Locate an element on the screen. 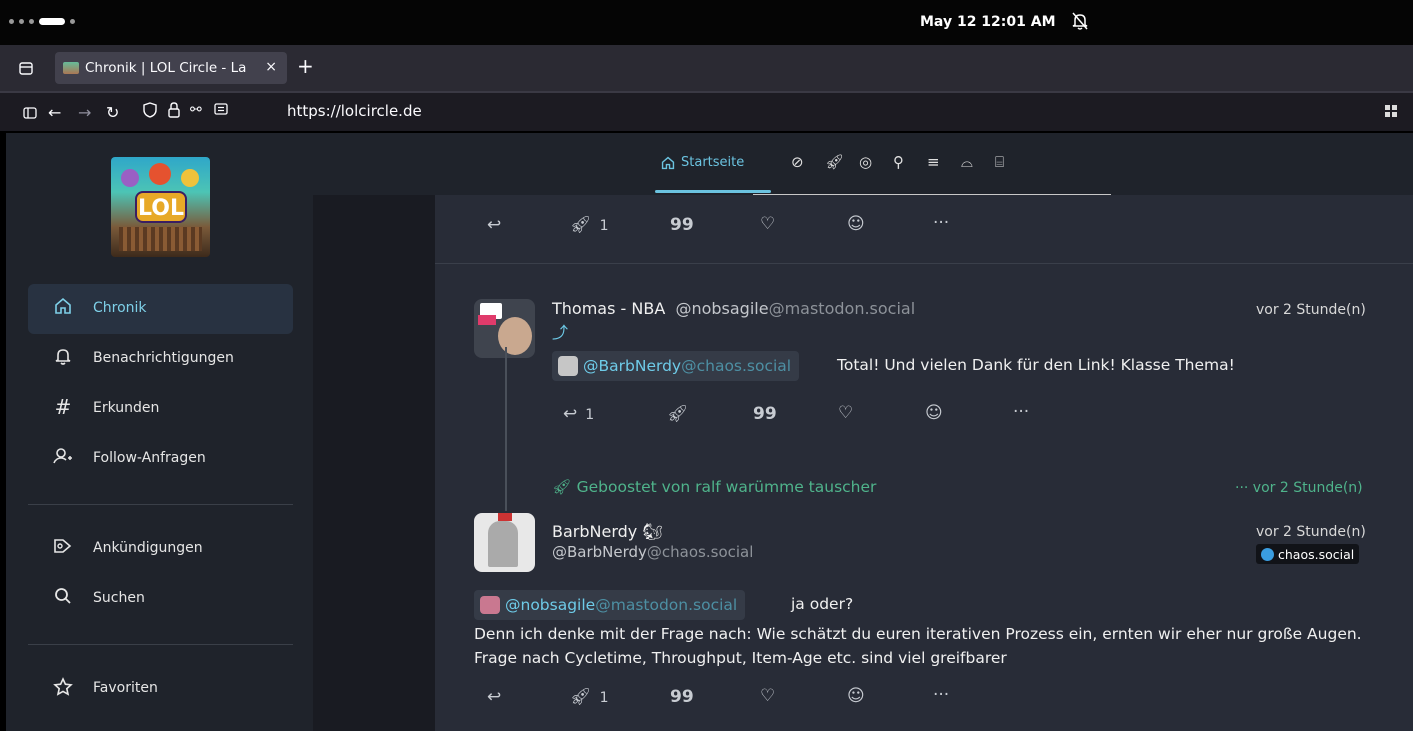  mention-user: @nobsagile is located at coordinates (550, 605).